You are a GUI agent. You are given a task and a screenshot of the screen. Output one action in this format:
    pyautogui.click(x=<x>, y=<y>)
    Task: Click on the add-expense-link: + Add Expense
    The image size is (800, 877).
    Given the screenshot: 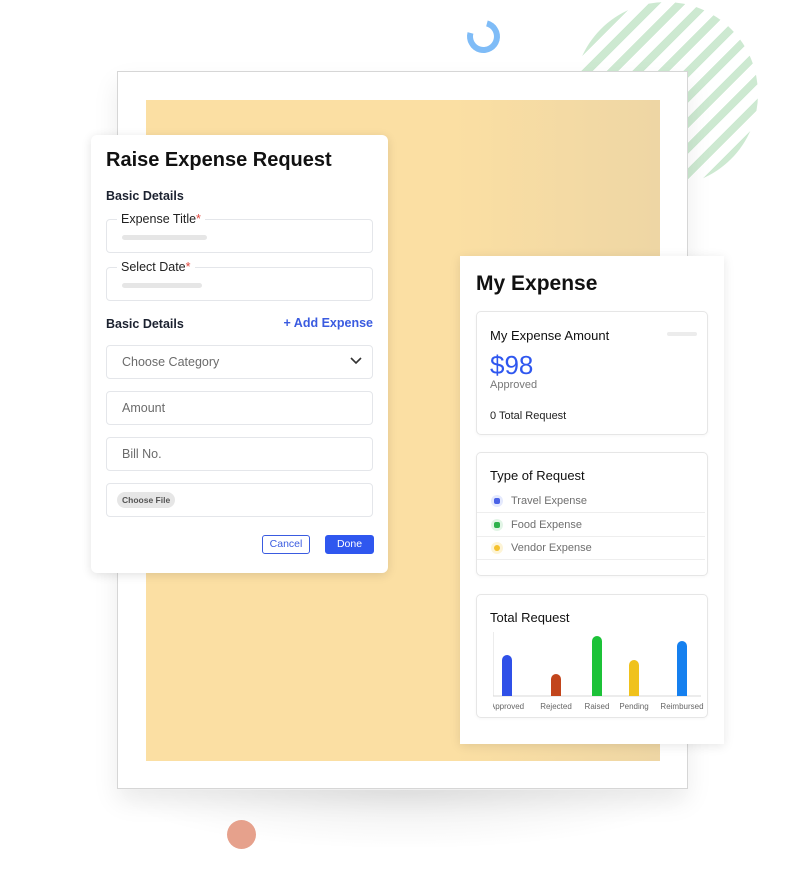 What is the action you would take?
    pyautogui.click(x=329, y=323)
    